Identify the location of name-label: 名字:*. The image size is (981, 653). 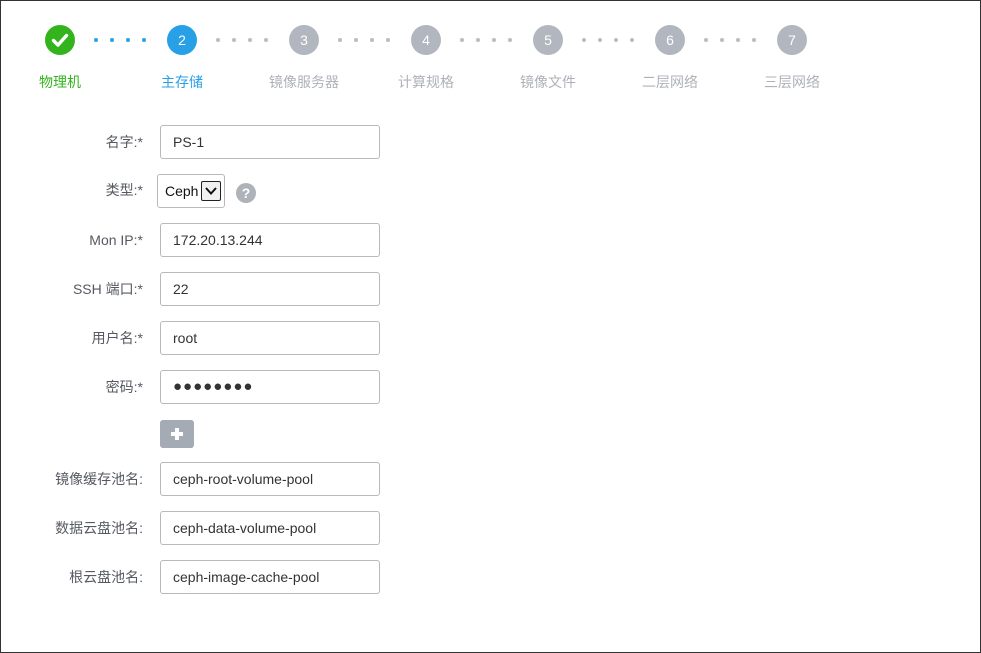
(124, 142).